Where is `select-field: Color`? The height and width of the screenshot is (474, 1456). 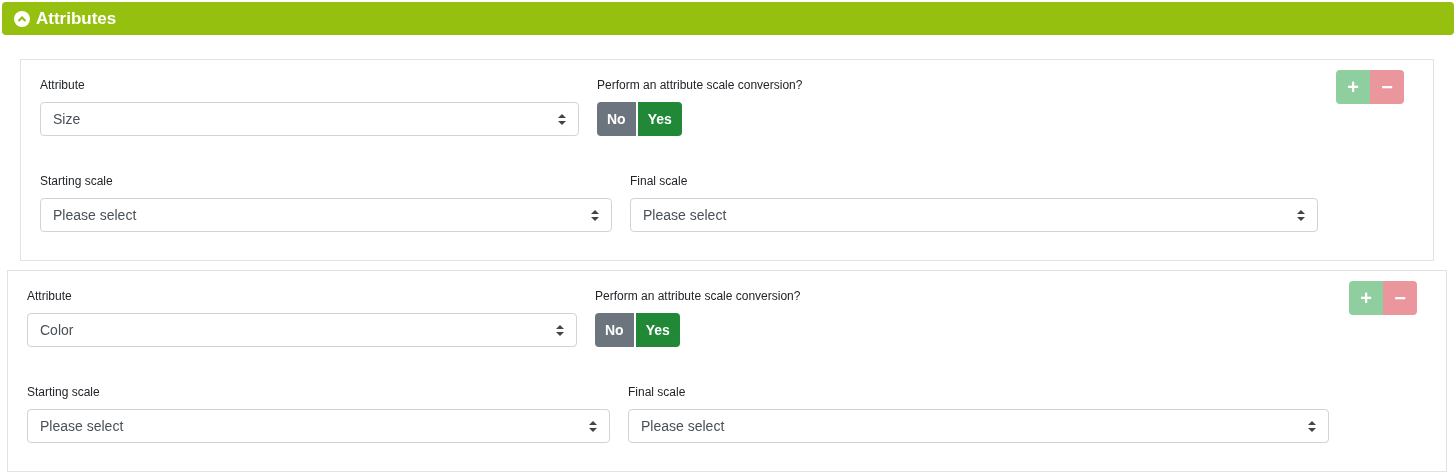 select-field: Color is located at coordinates (302, 330).